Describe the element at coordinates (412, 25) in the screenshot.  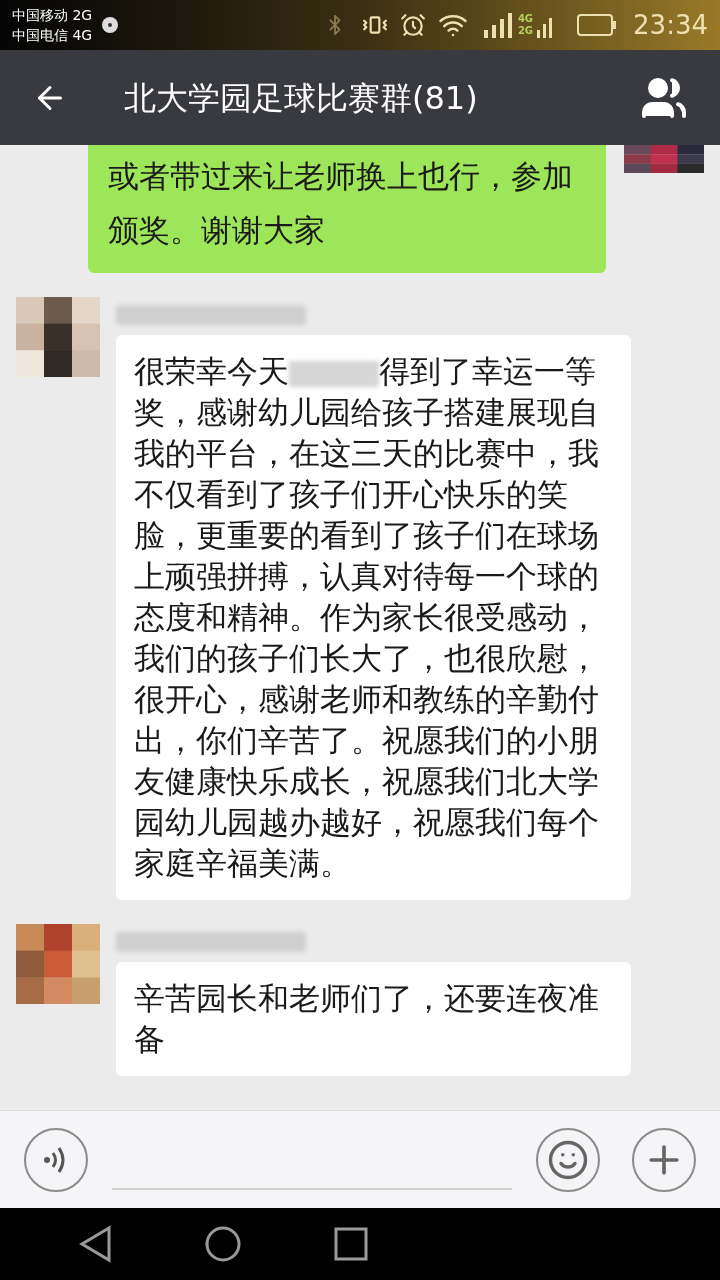
I see `alarm-icon` at that location.